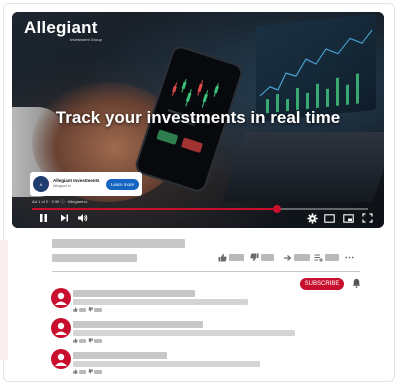 The width and height of the screenshot is (400, 387). Describe the element at coordinates (267, 257) in the screenshot. I see `dislike-label-placeholder` at that location.